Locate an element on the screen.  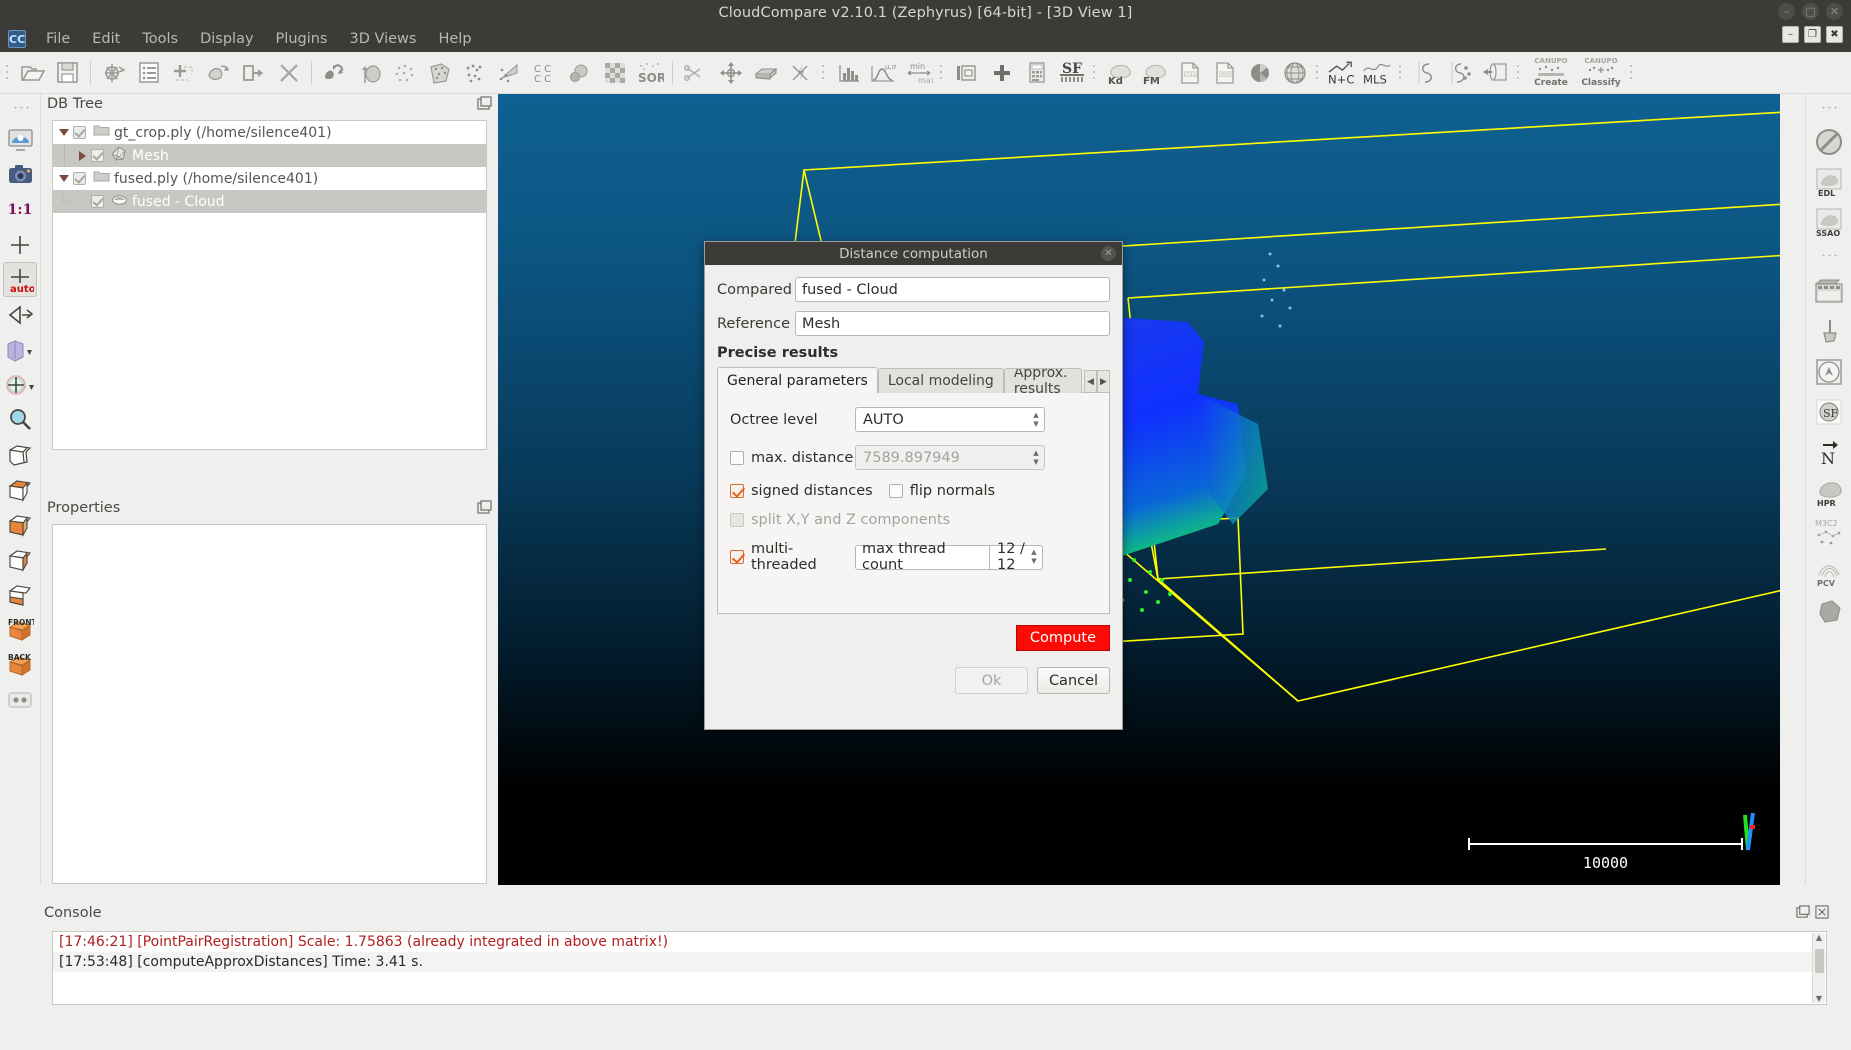
minimize-button: – is located at coordinates (1786, 11).